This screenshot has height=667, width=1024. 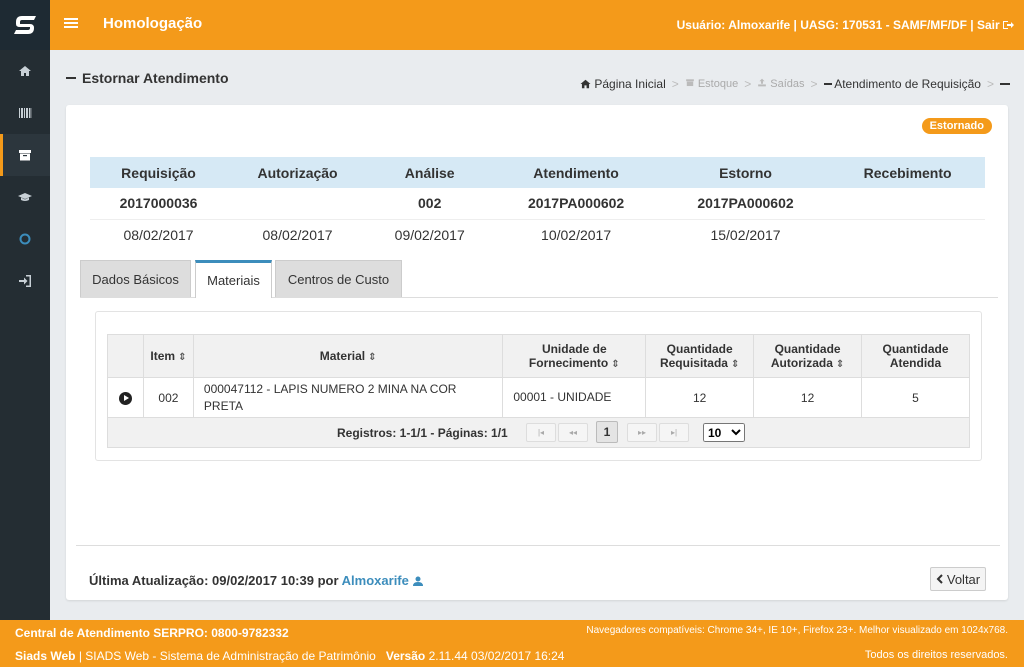 I want to click on breadcrumb-estoque: Estoque, so click(x=711, y=84).